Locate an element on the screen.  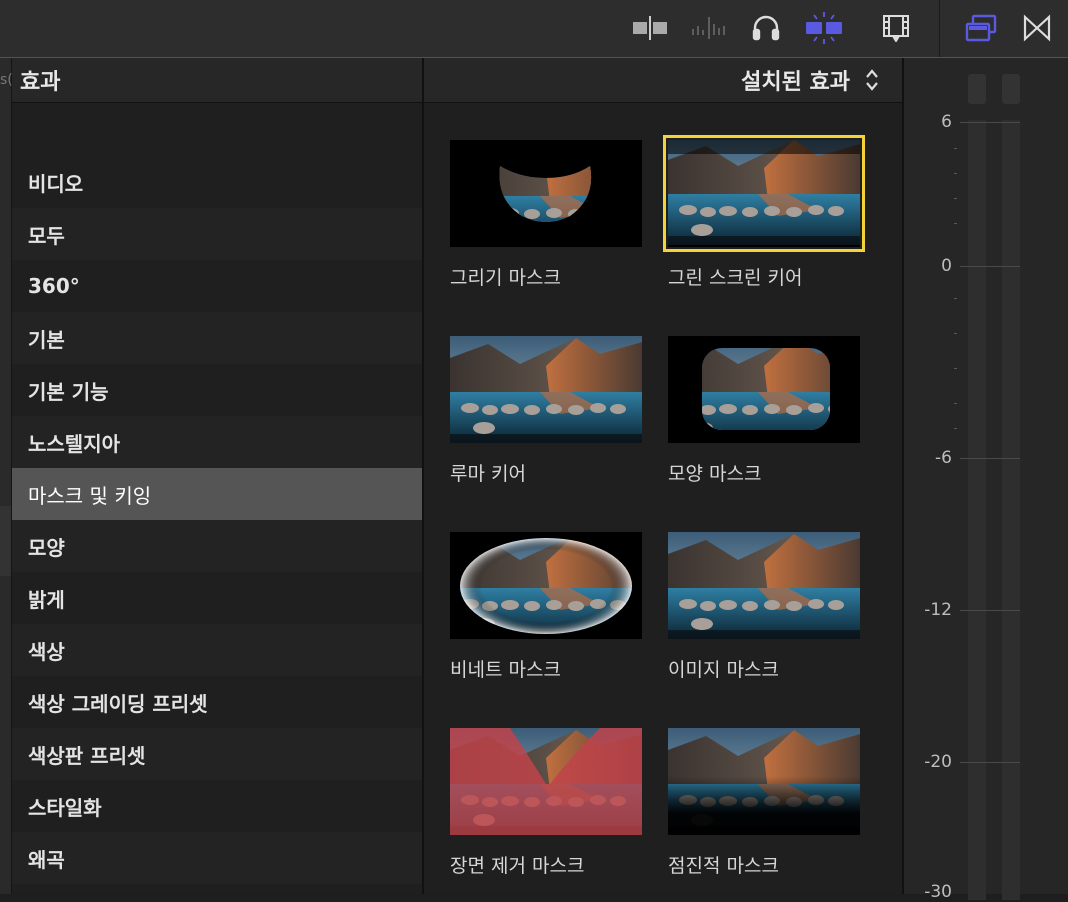
effect-label: 점진적 마스크 is located at coordinates (723, 866).